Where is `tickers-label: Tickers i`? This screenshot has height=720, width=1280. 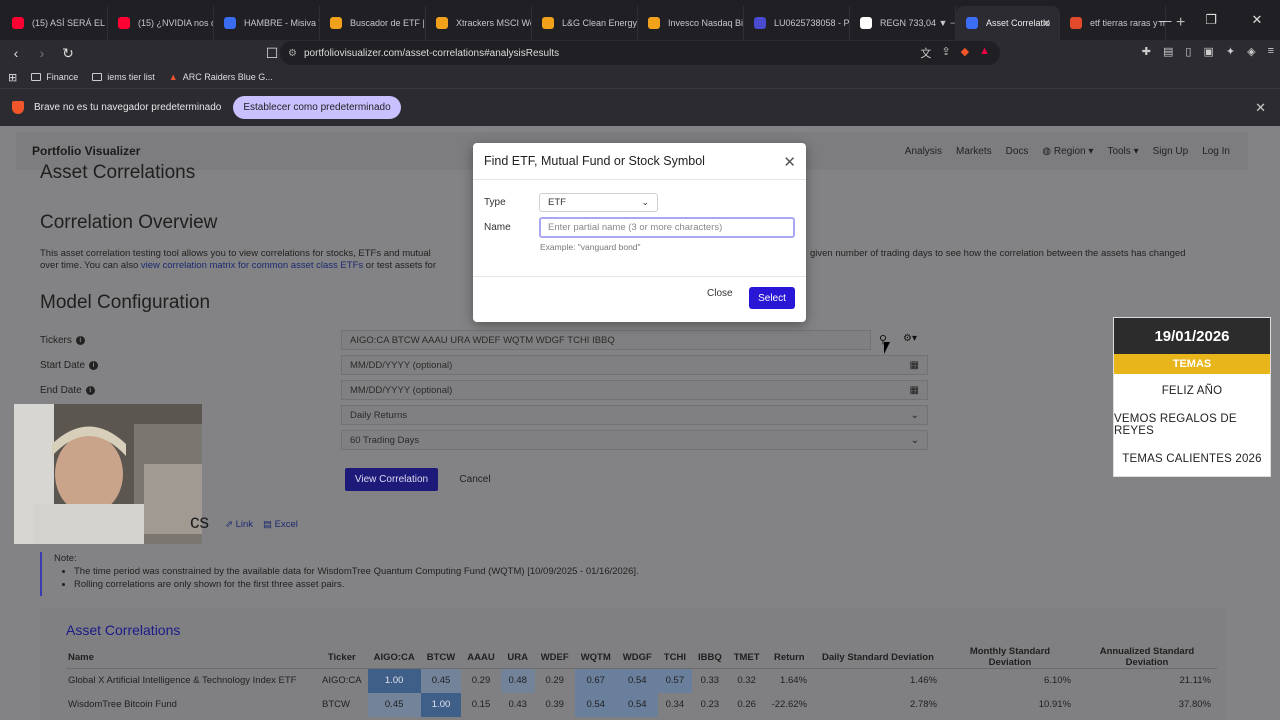
tickers-label: Tickers i is located at coordinates (62, 340).